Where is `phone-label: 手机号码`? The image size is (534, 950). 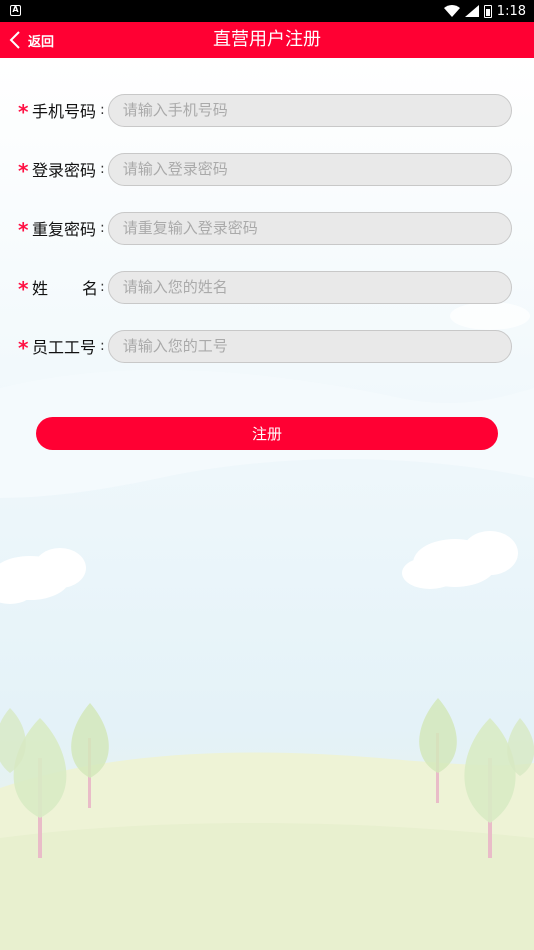 phone-label: 手机号码 is located at coordinates (64, 111).